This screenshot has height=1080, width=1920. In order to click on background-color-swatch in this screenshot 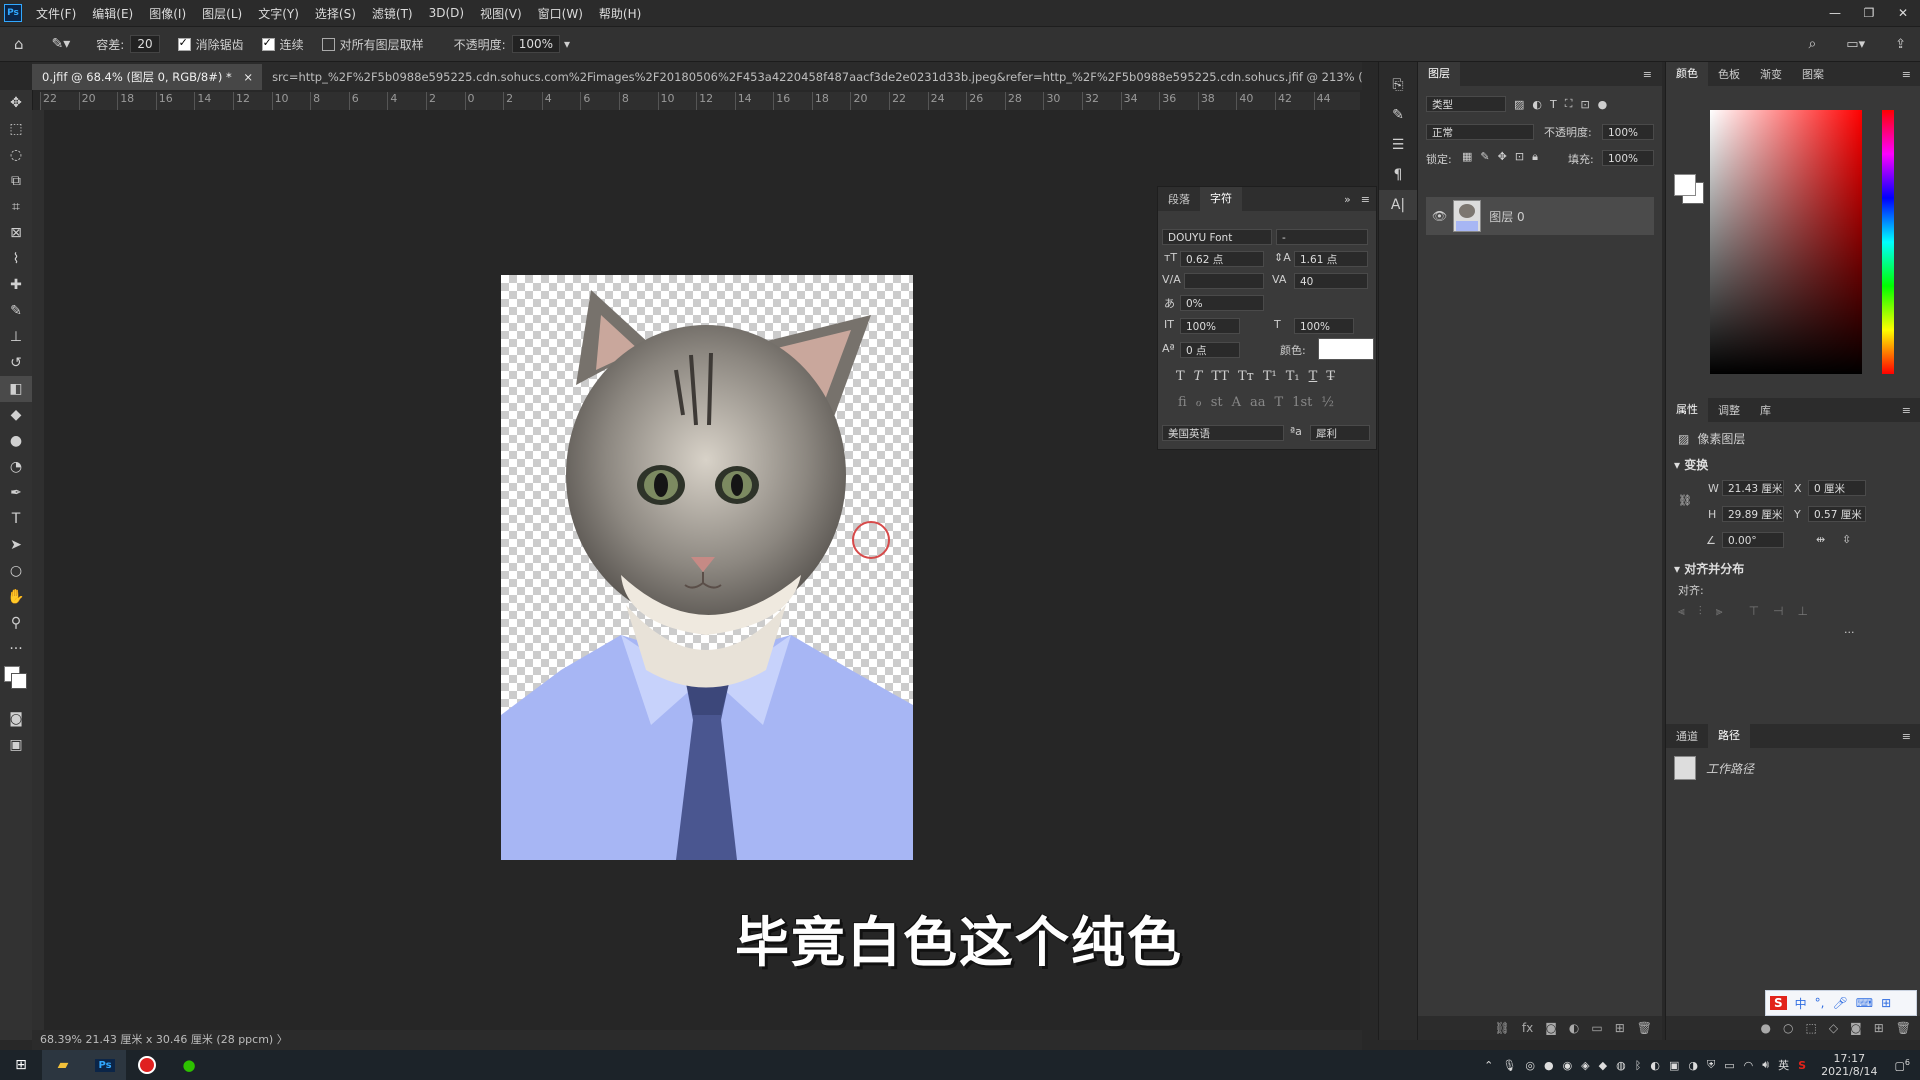, I will do `click(19, 681)`.